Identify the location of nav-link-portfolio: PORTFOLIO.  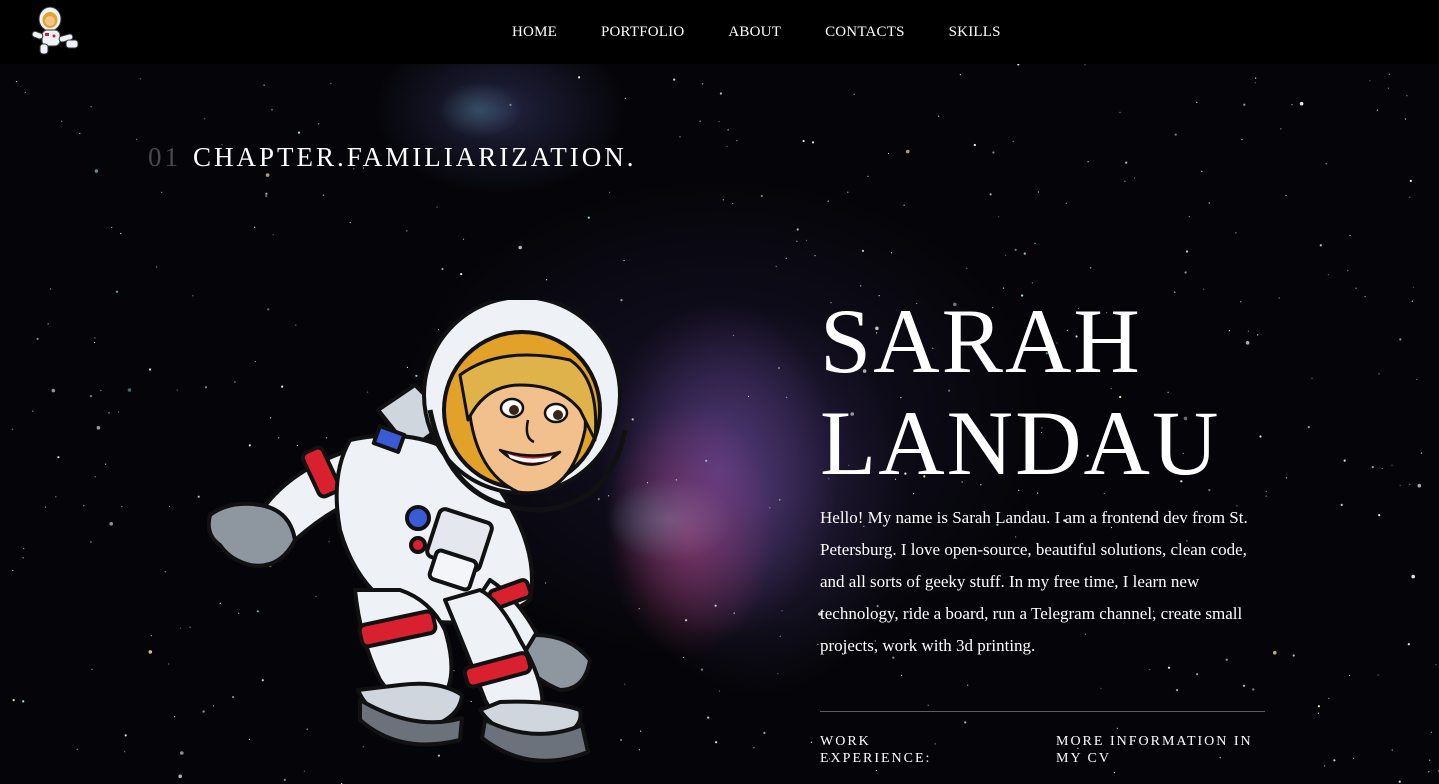
(642, 32).